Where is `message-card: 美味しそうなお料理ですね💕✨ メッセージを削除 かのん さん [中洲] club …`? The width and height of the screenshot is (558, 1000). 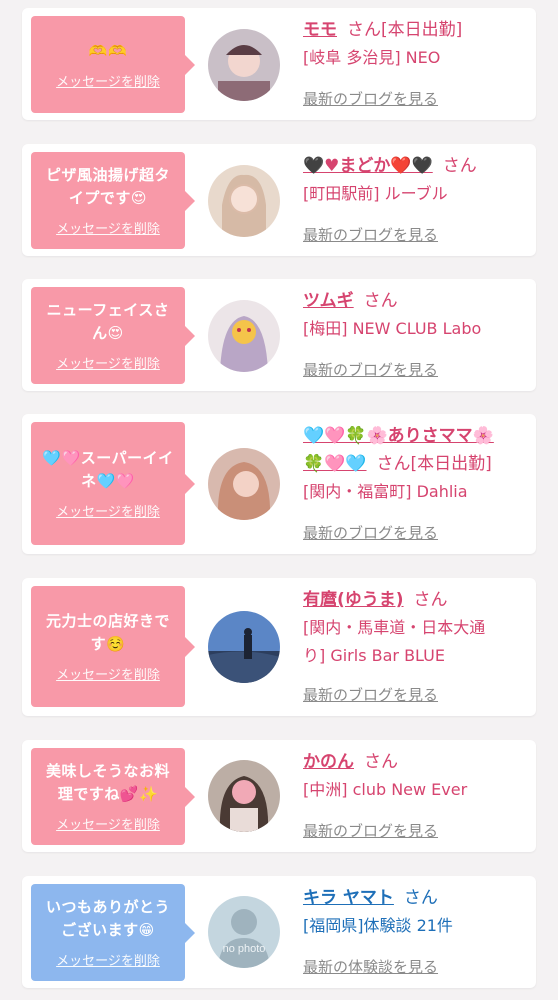
message-card: 美味しそうなお料理ですね💕✨ メッセージを削除 かのん さん [中洲] club … is located at coordinates (279, 796).